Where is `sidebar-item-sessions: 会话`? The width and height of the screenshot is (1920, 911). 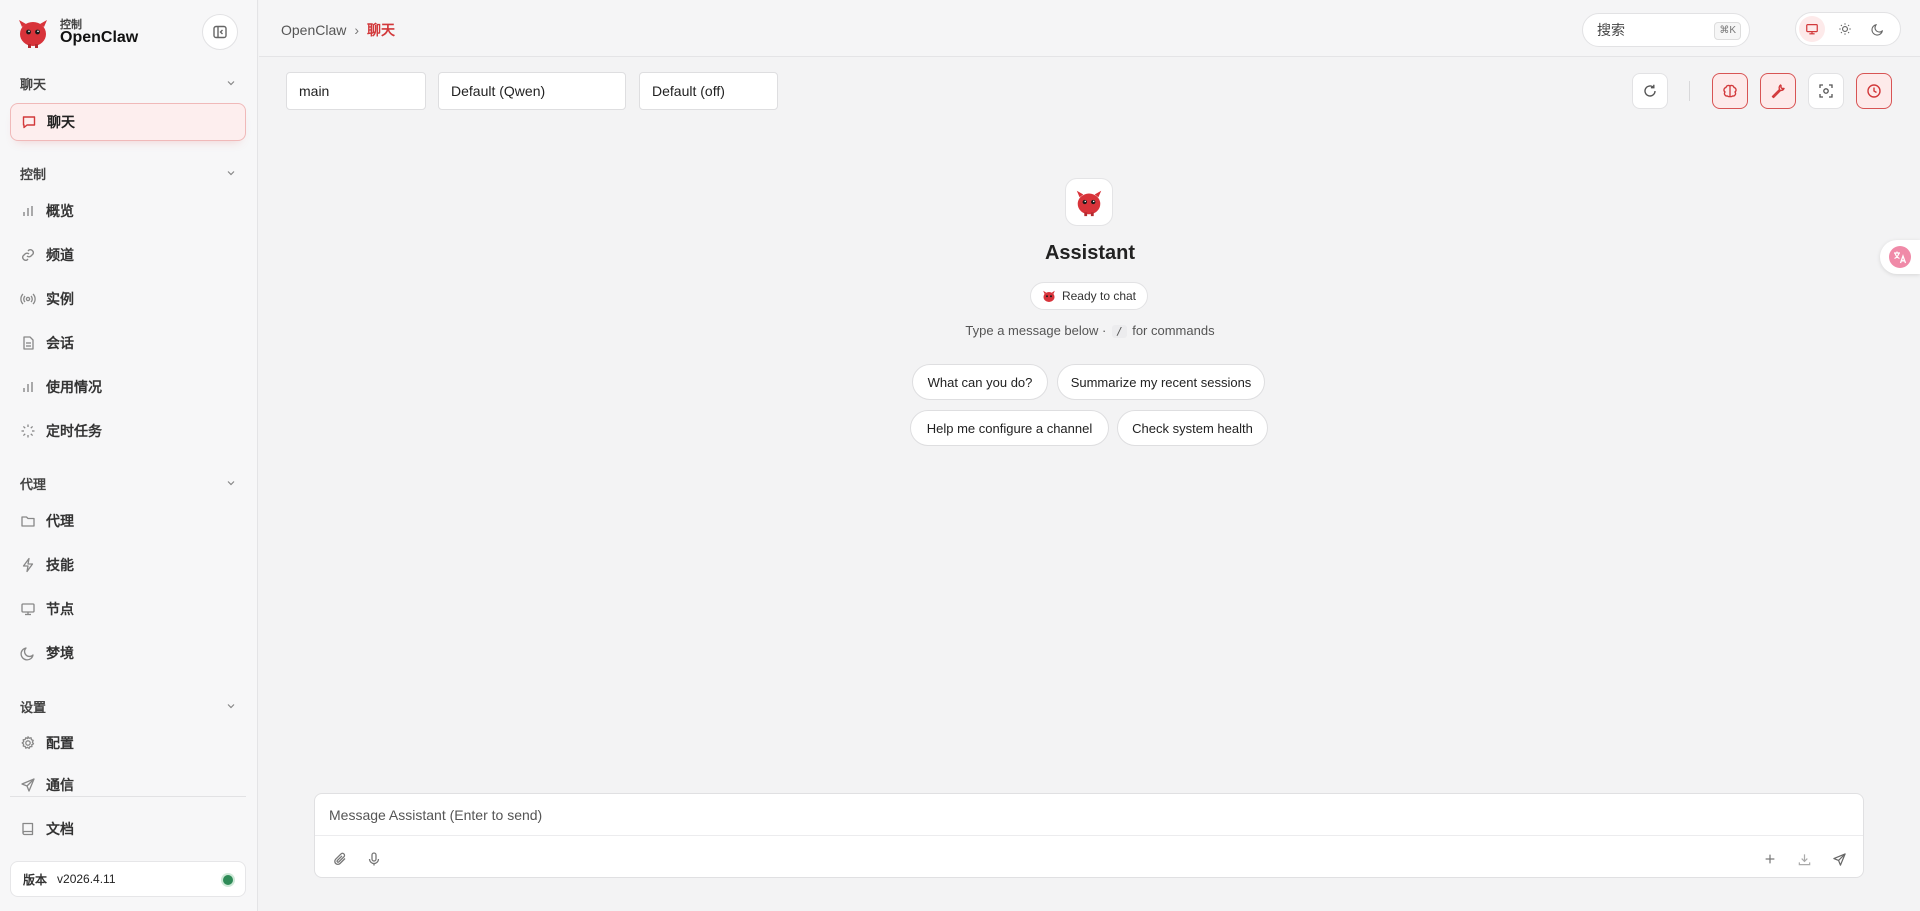 sidebar-item-sessions: 会话 is located at coordinates (128, 343).